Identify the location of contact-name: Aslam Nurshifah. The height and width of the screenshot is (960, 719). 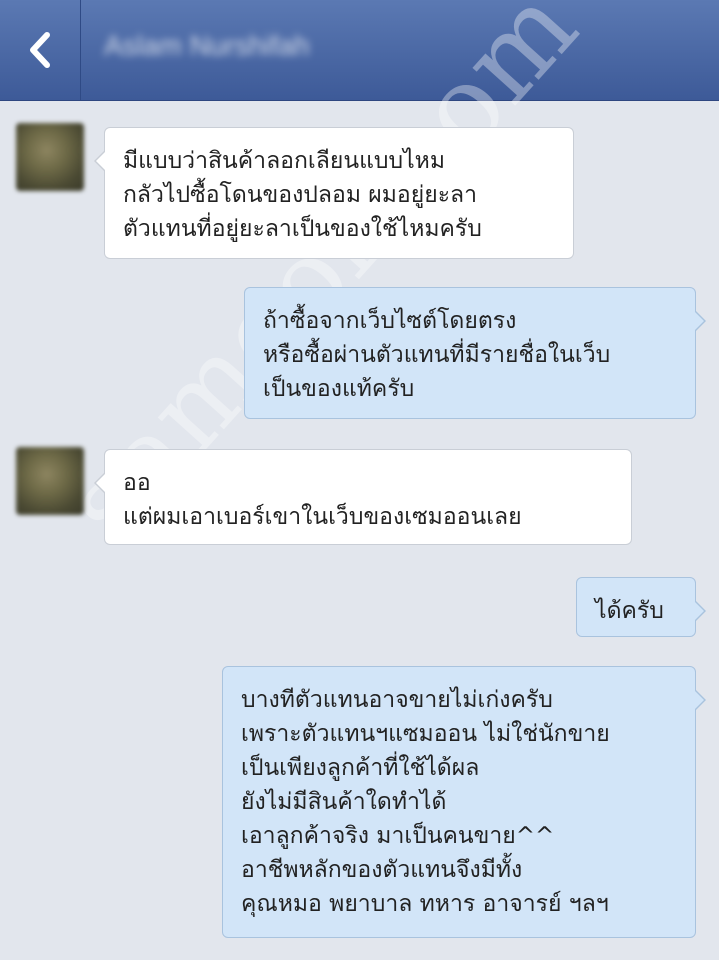
(206, 46).